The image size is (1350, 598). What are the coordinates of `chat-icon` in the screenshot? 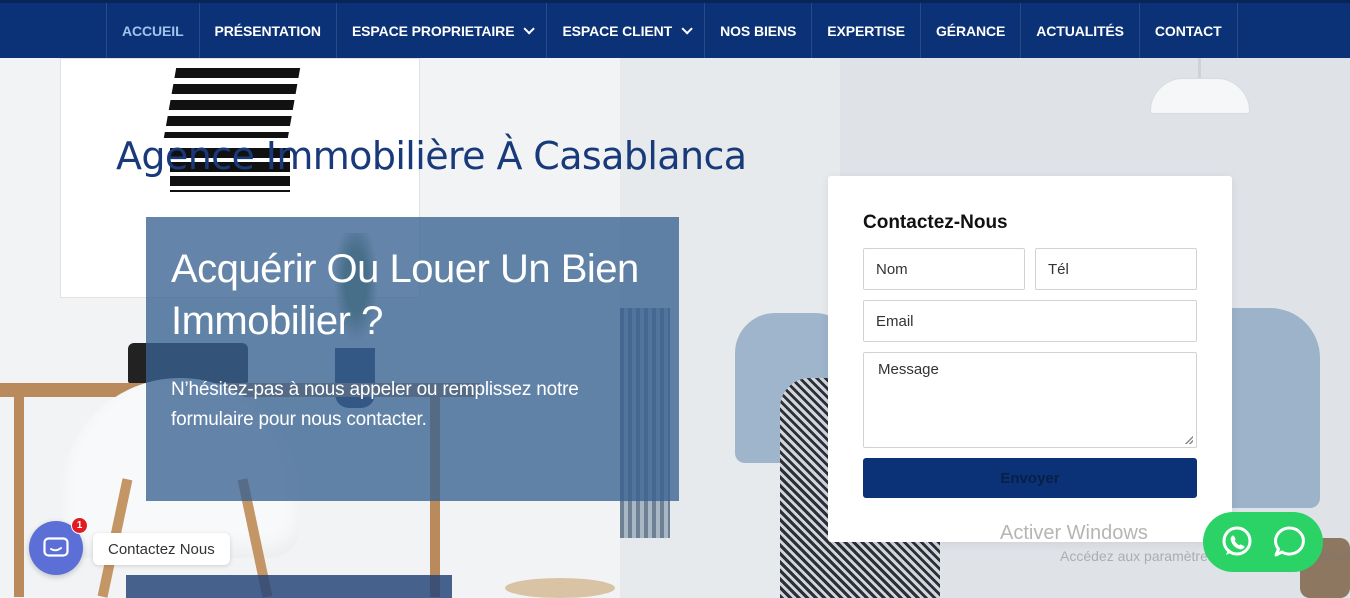 It's located at (1289, 542).